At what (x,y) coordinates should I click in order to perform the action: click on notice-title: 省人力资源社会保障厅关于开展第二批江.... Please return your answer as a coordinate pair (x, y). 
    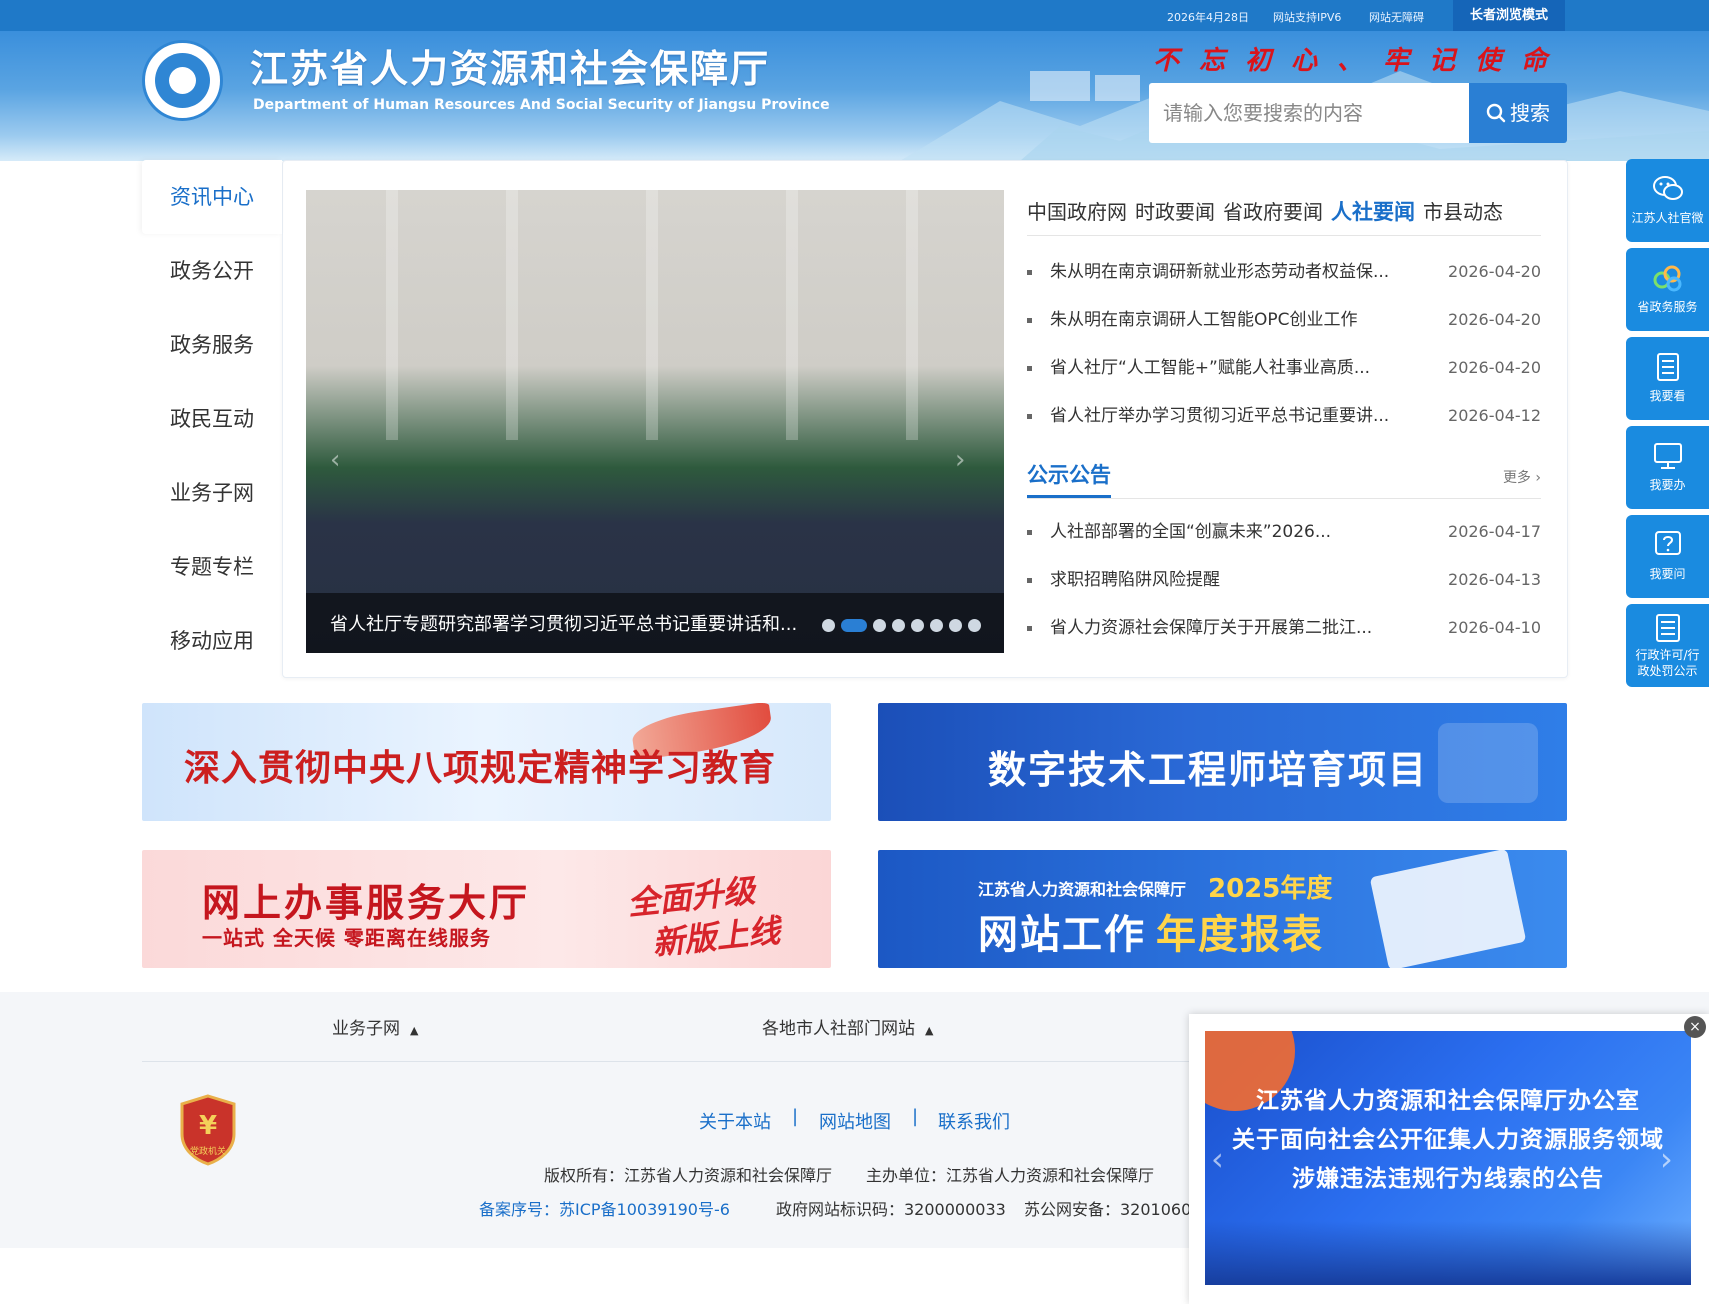
    Looking at the image, I should click on (1240, 628).